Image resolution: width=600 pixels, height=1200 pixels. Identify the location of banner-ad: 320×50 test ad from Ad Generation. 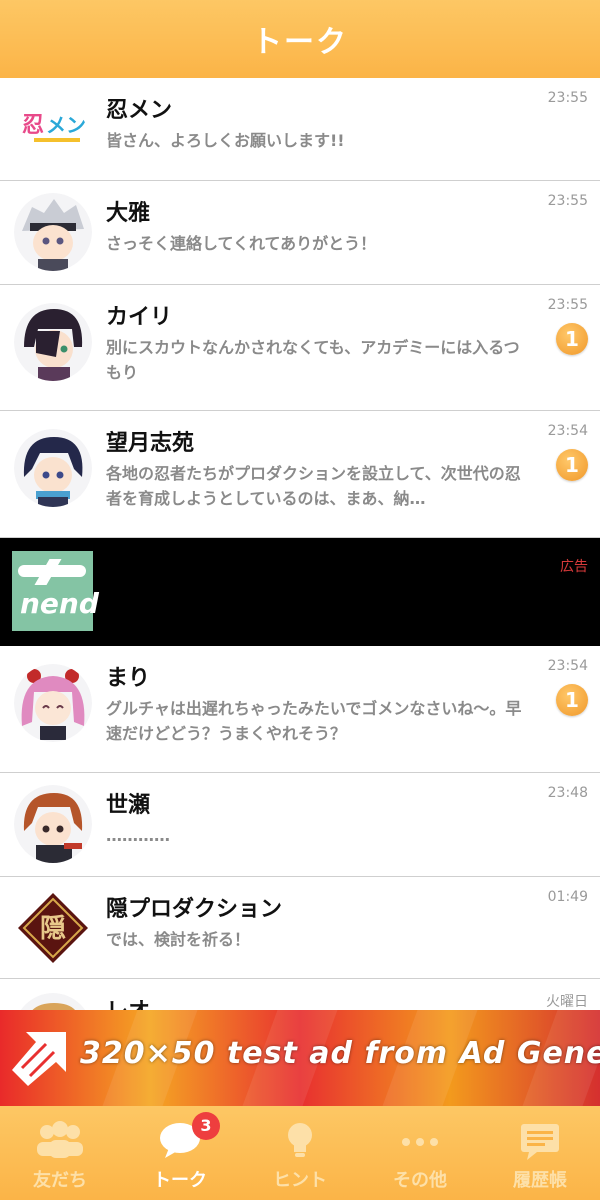
(300, 1058).